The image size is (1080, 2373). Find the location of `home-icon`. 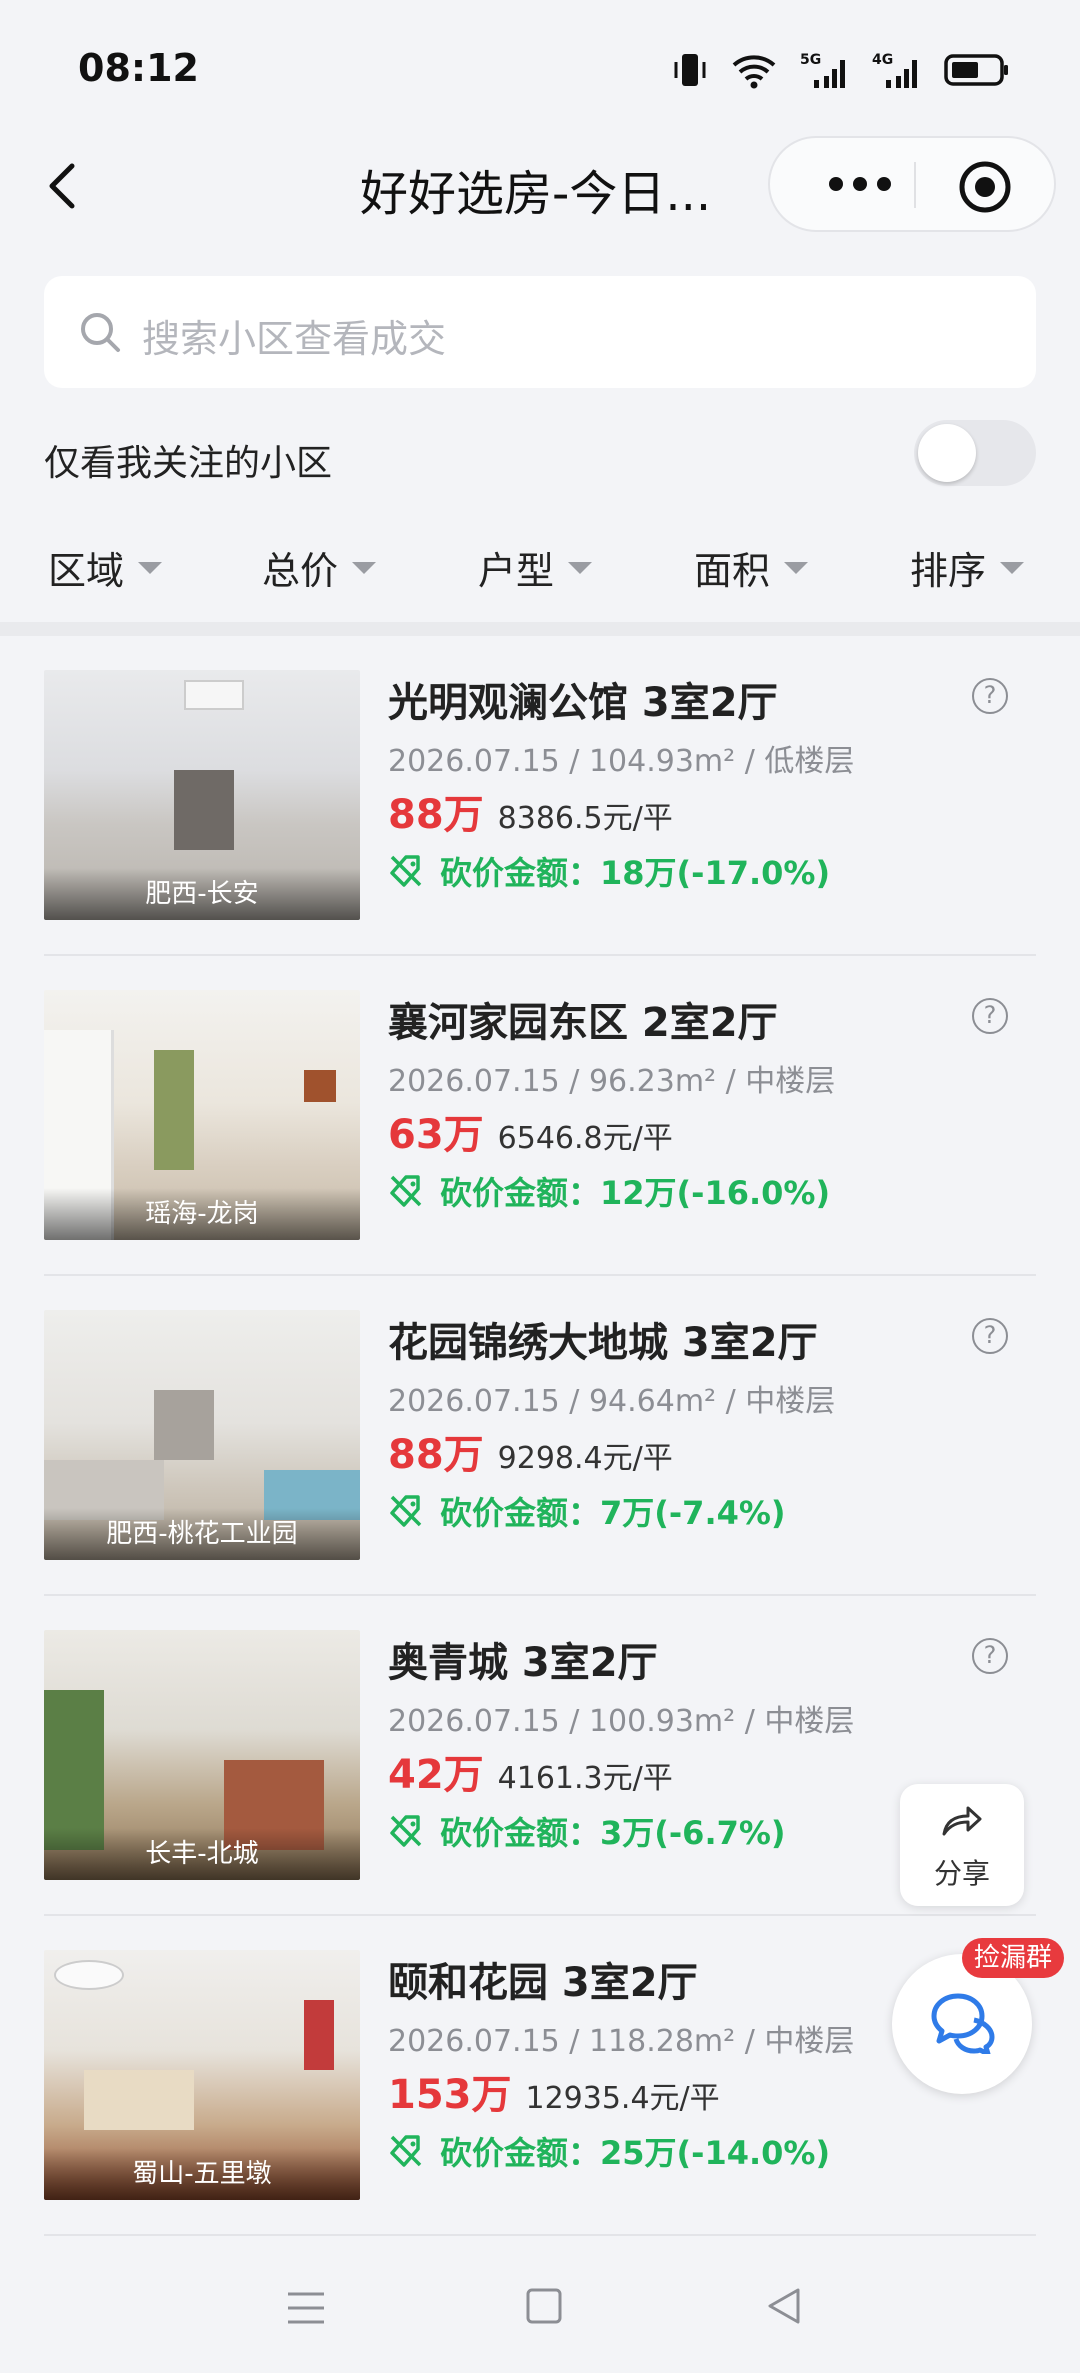

home-icon is located at coordinates (544, 2306).